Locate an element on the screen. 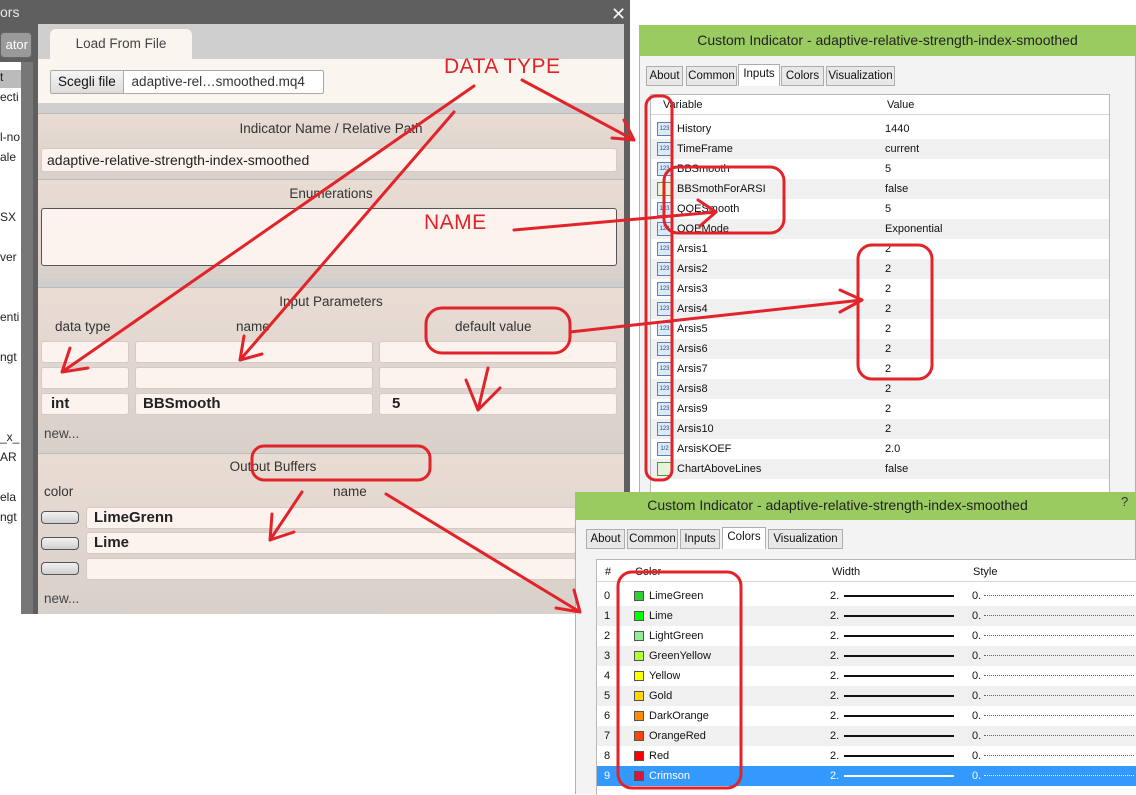 This screenshot has height=795, width=1136. arrow-default-to-values is located at coordinates (716, 311).